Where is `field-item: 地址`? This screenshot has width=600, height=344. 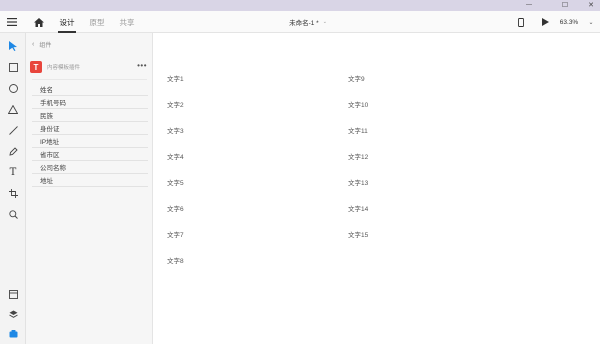
field-item: 地址 is located at coordinates (90, 180).